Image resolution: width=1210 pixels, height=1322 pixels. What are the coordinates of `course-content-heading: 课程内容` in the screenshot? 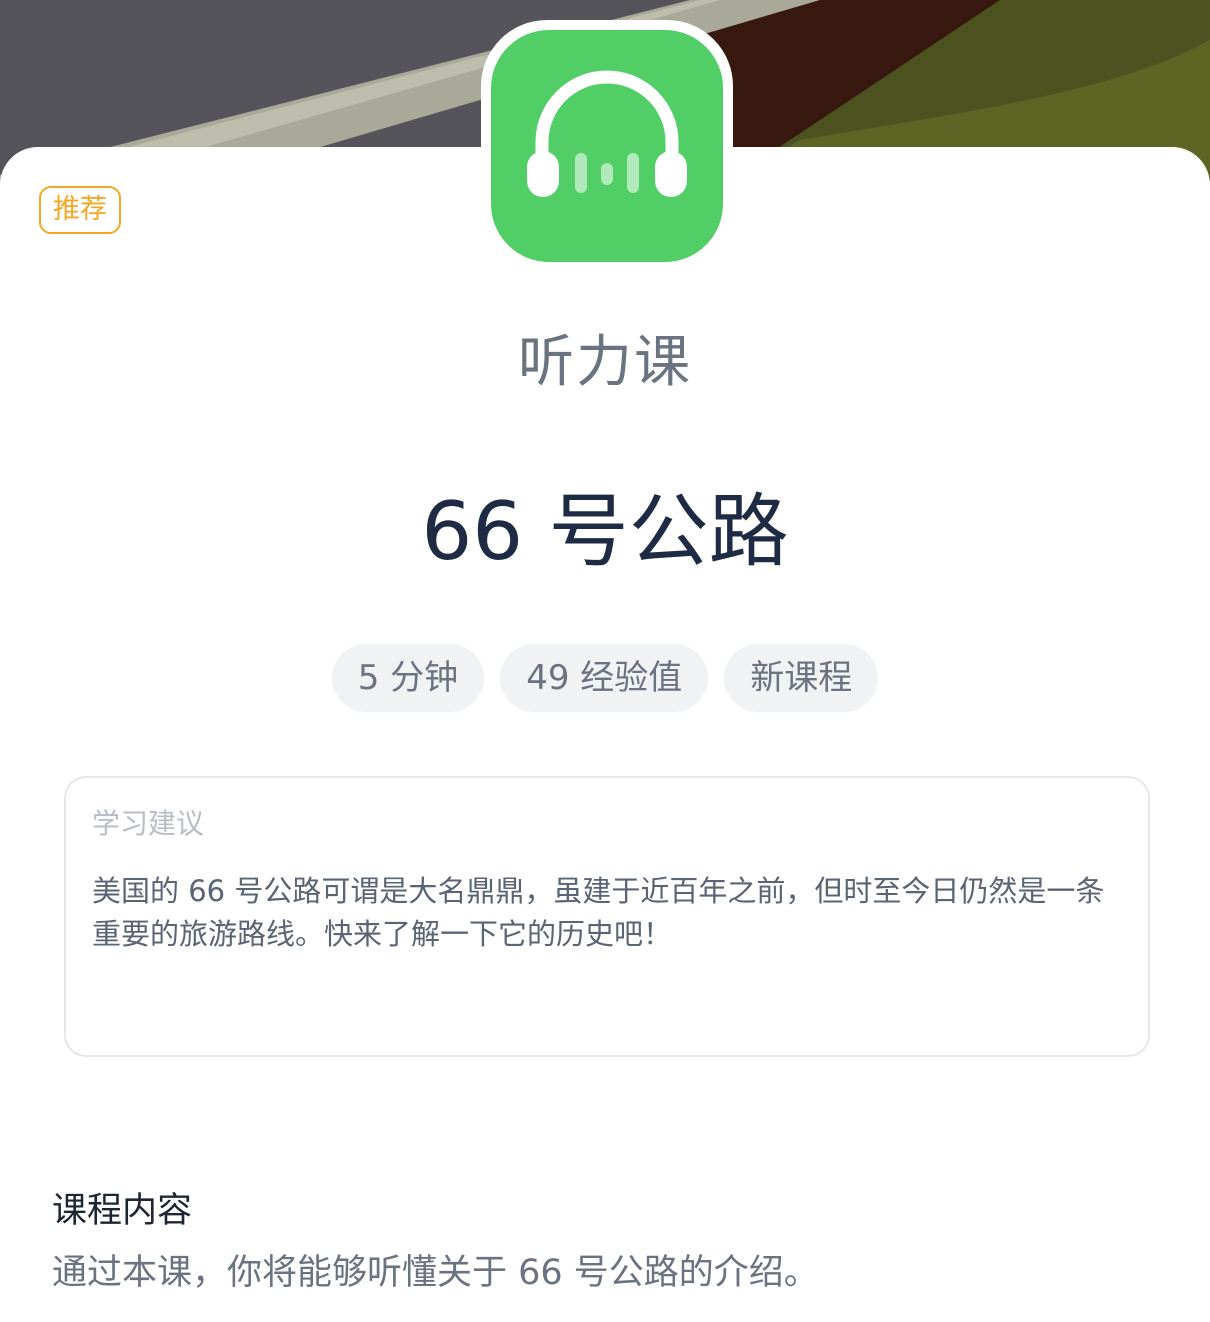 It's located at (122, 1211).